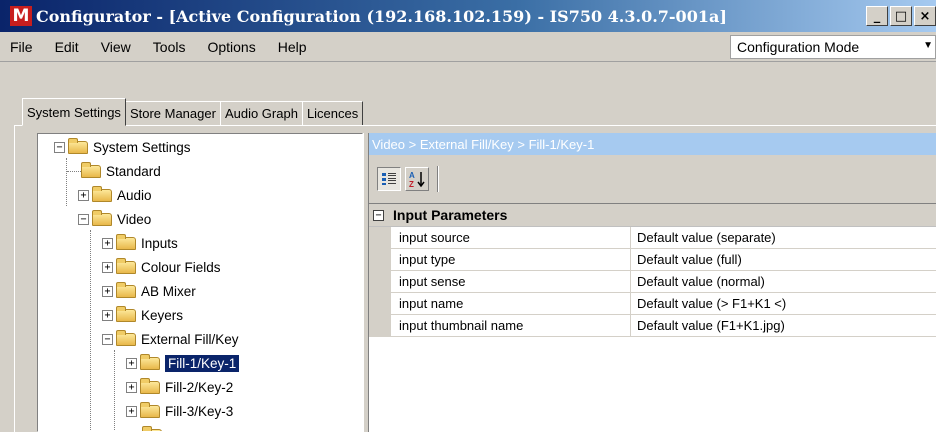 This screenshot has height=432, width=936. Describe the element at coordinates (783, 325) in the screenshot. I see `property-value: Default value (F1+K1.jpg)` at that location.